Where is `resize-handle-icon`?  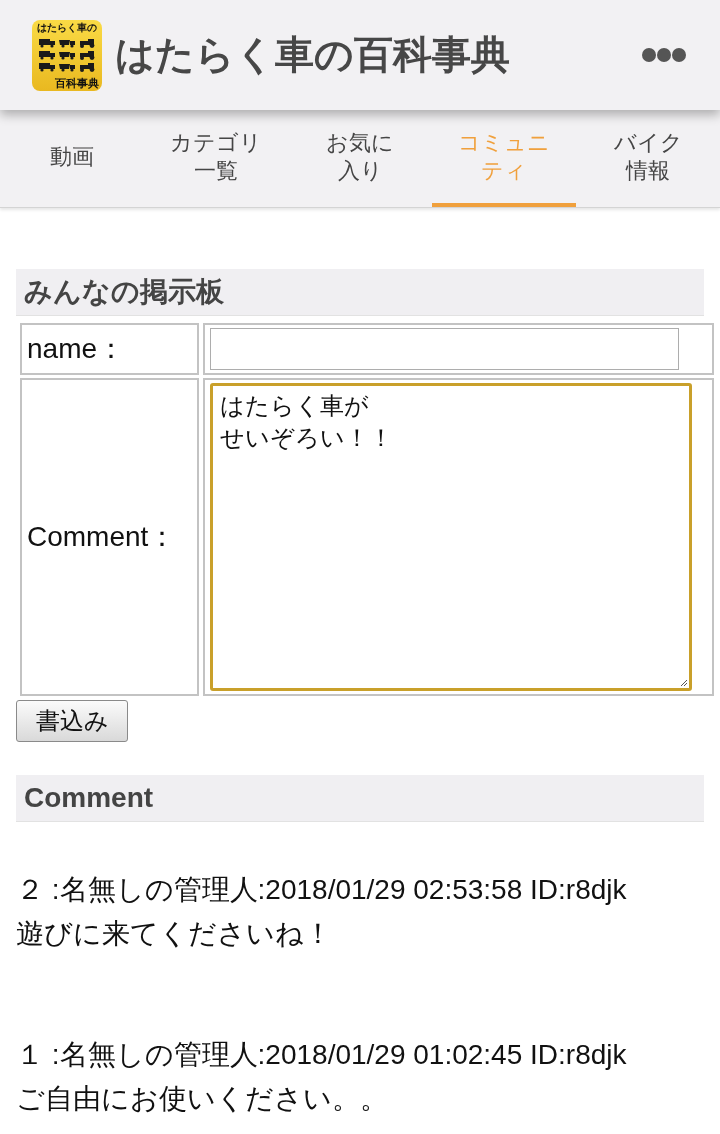 resize-handle-icon is located at coordinates (684, 683).